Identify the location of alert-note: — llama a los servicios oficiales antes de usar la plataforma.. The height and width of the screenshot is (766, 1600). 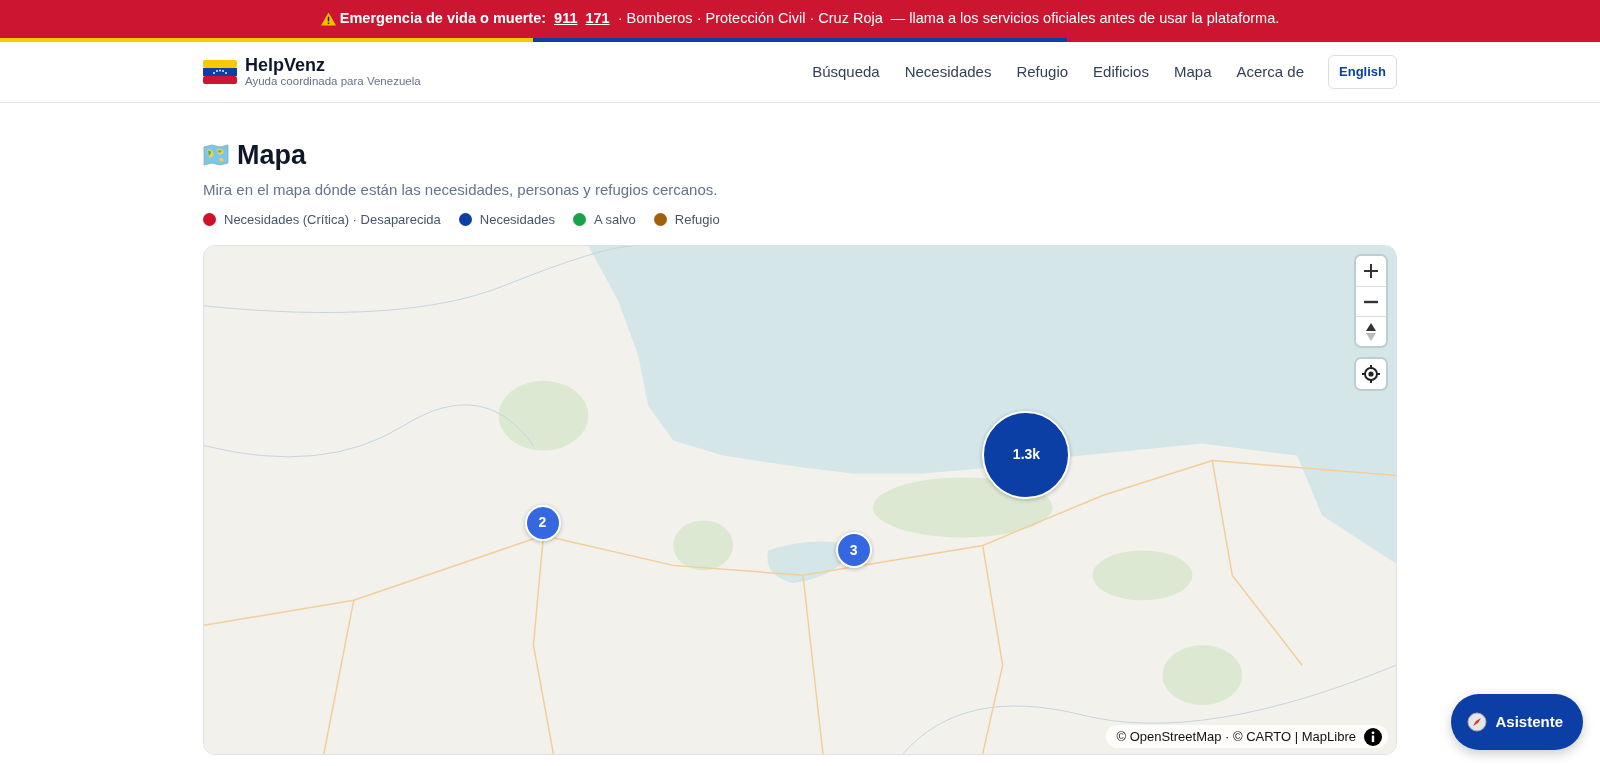
(1085, 19).